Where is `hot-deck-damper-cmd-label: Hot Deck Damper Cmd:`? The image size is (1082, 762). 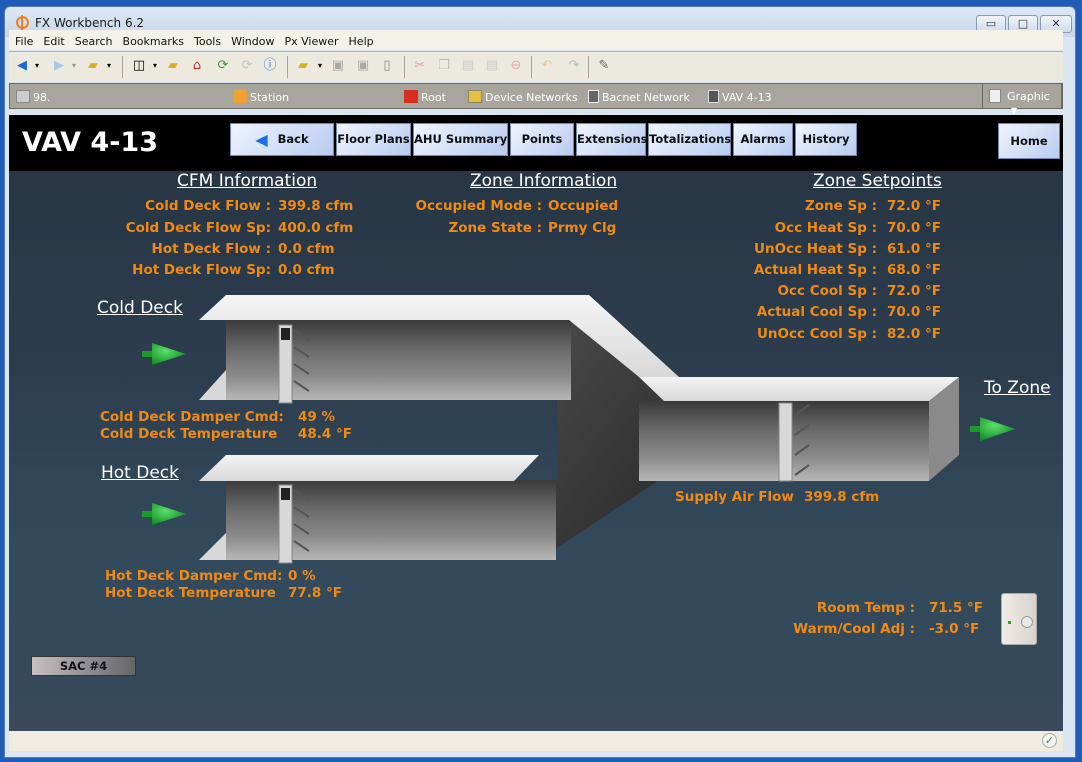 hot-deck-damper-cmd-label: Hot Deck Damper Cmd: is located at coordinates (194, 576).